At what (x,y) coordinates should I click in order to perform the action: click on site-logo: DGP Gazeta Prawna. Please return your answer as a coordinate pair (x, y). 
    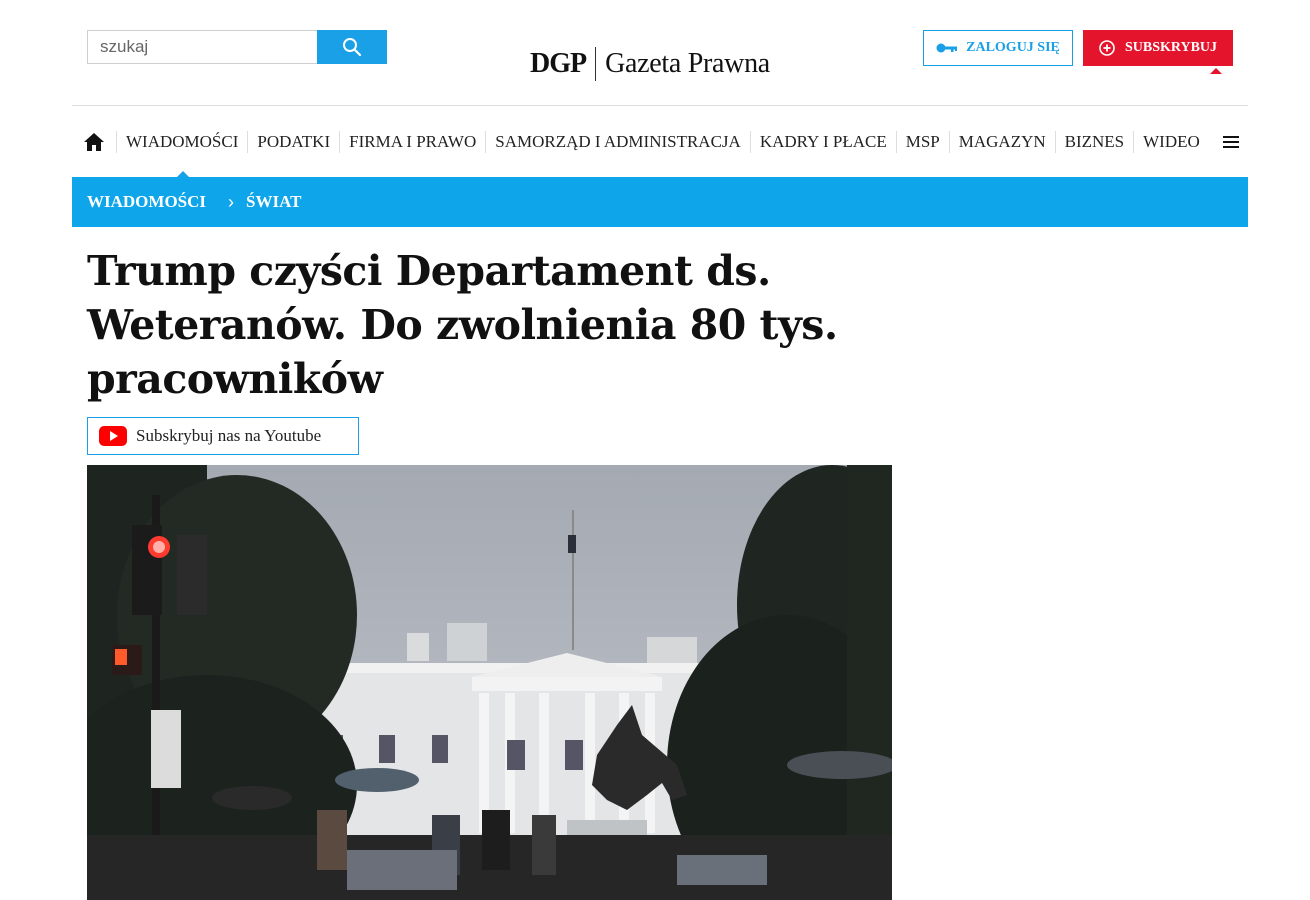
    Looking at the image, I should click on (650, 64).